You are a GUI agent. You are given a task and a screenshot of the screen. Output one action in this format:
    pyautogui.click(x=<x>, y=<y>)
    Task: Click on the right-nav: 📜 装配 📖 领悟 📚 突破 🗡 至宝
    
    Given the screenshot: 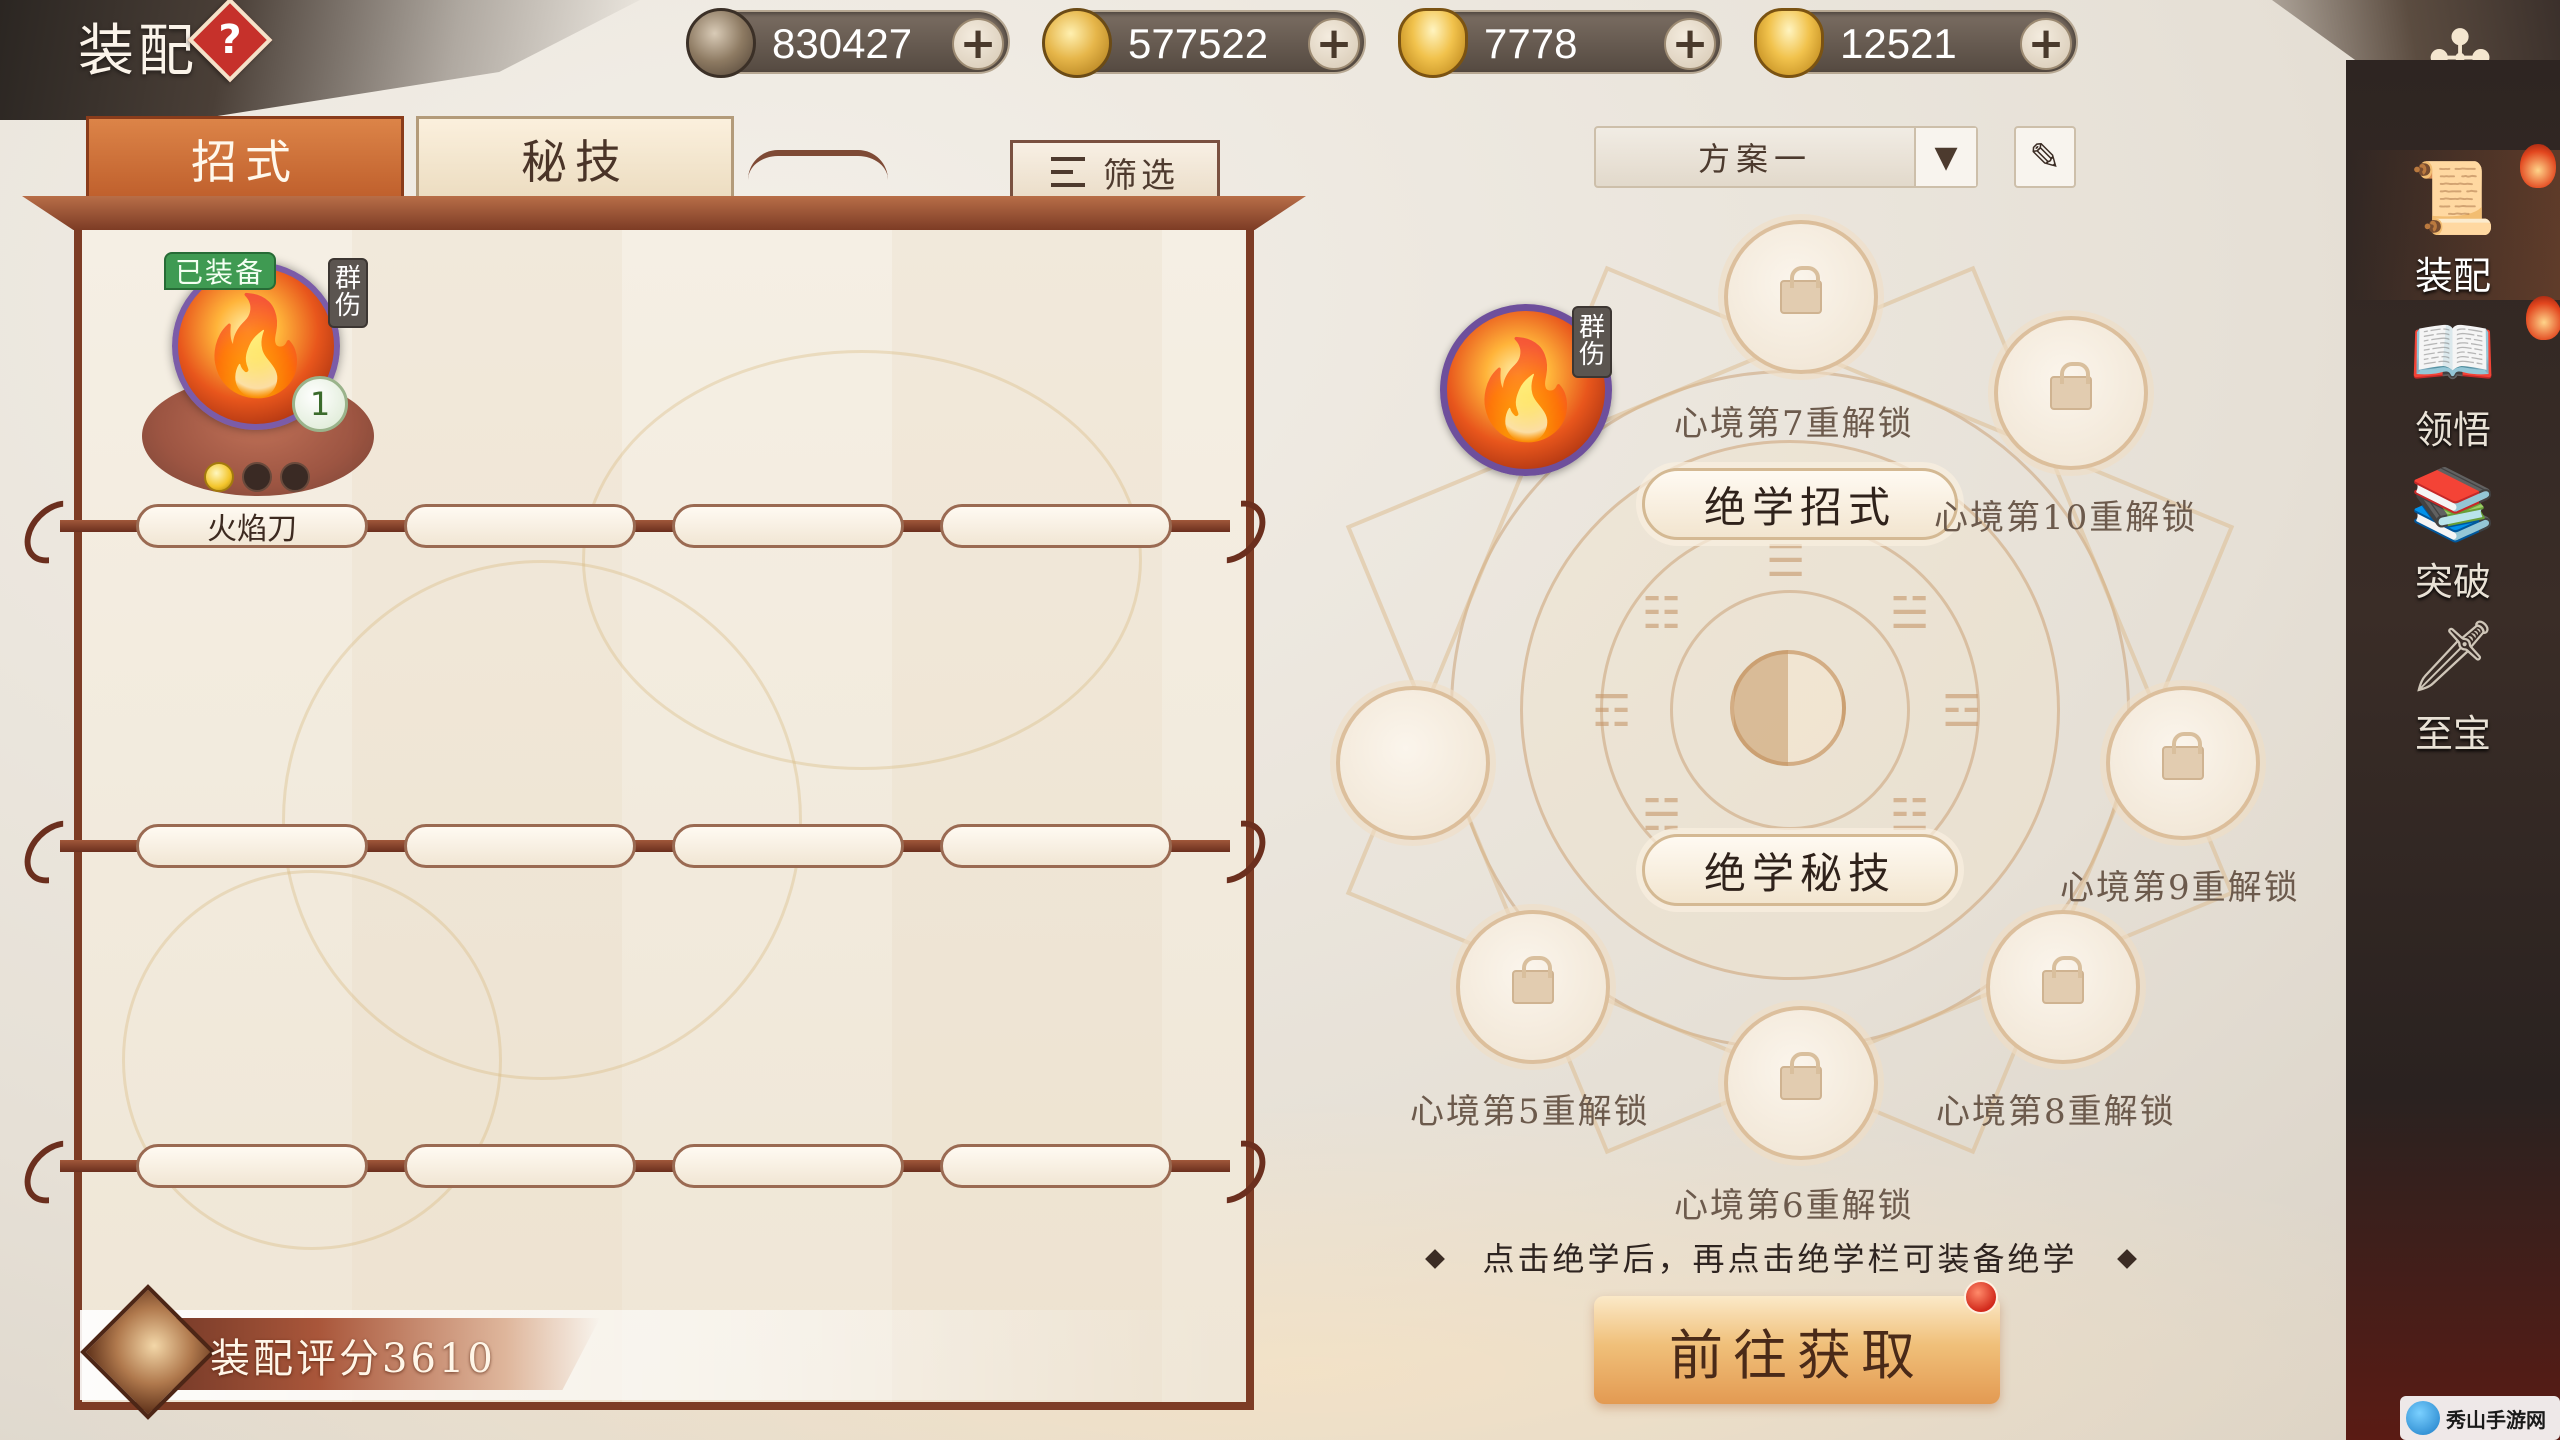 What is the action you would take?
    pyautogui.click(x=2453, y=750)
    